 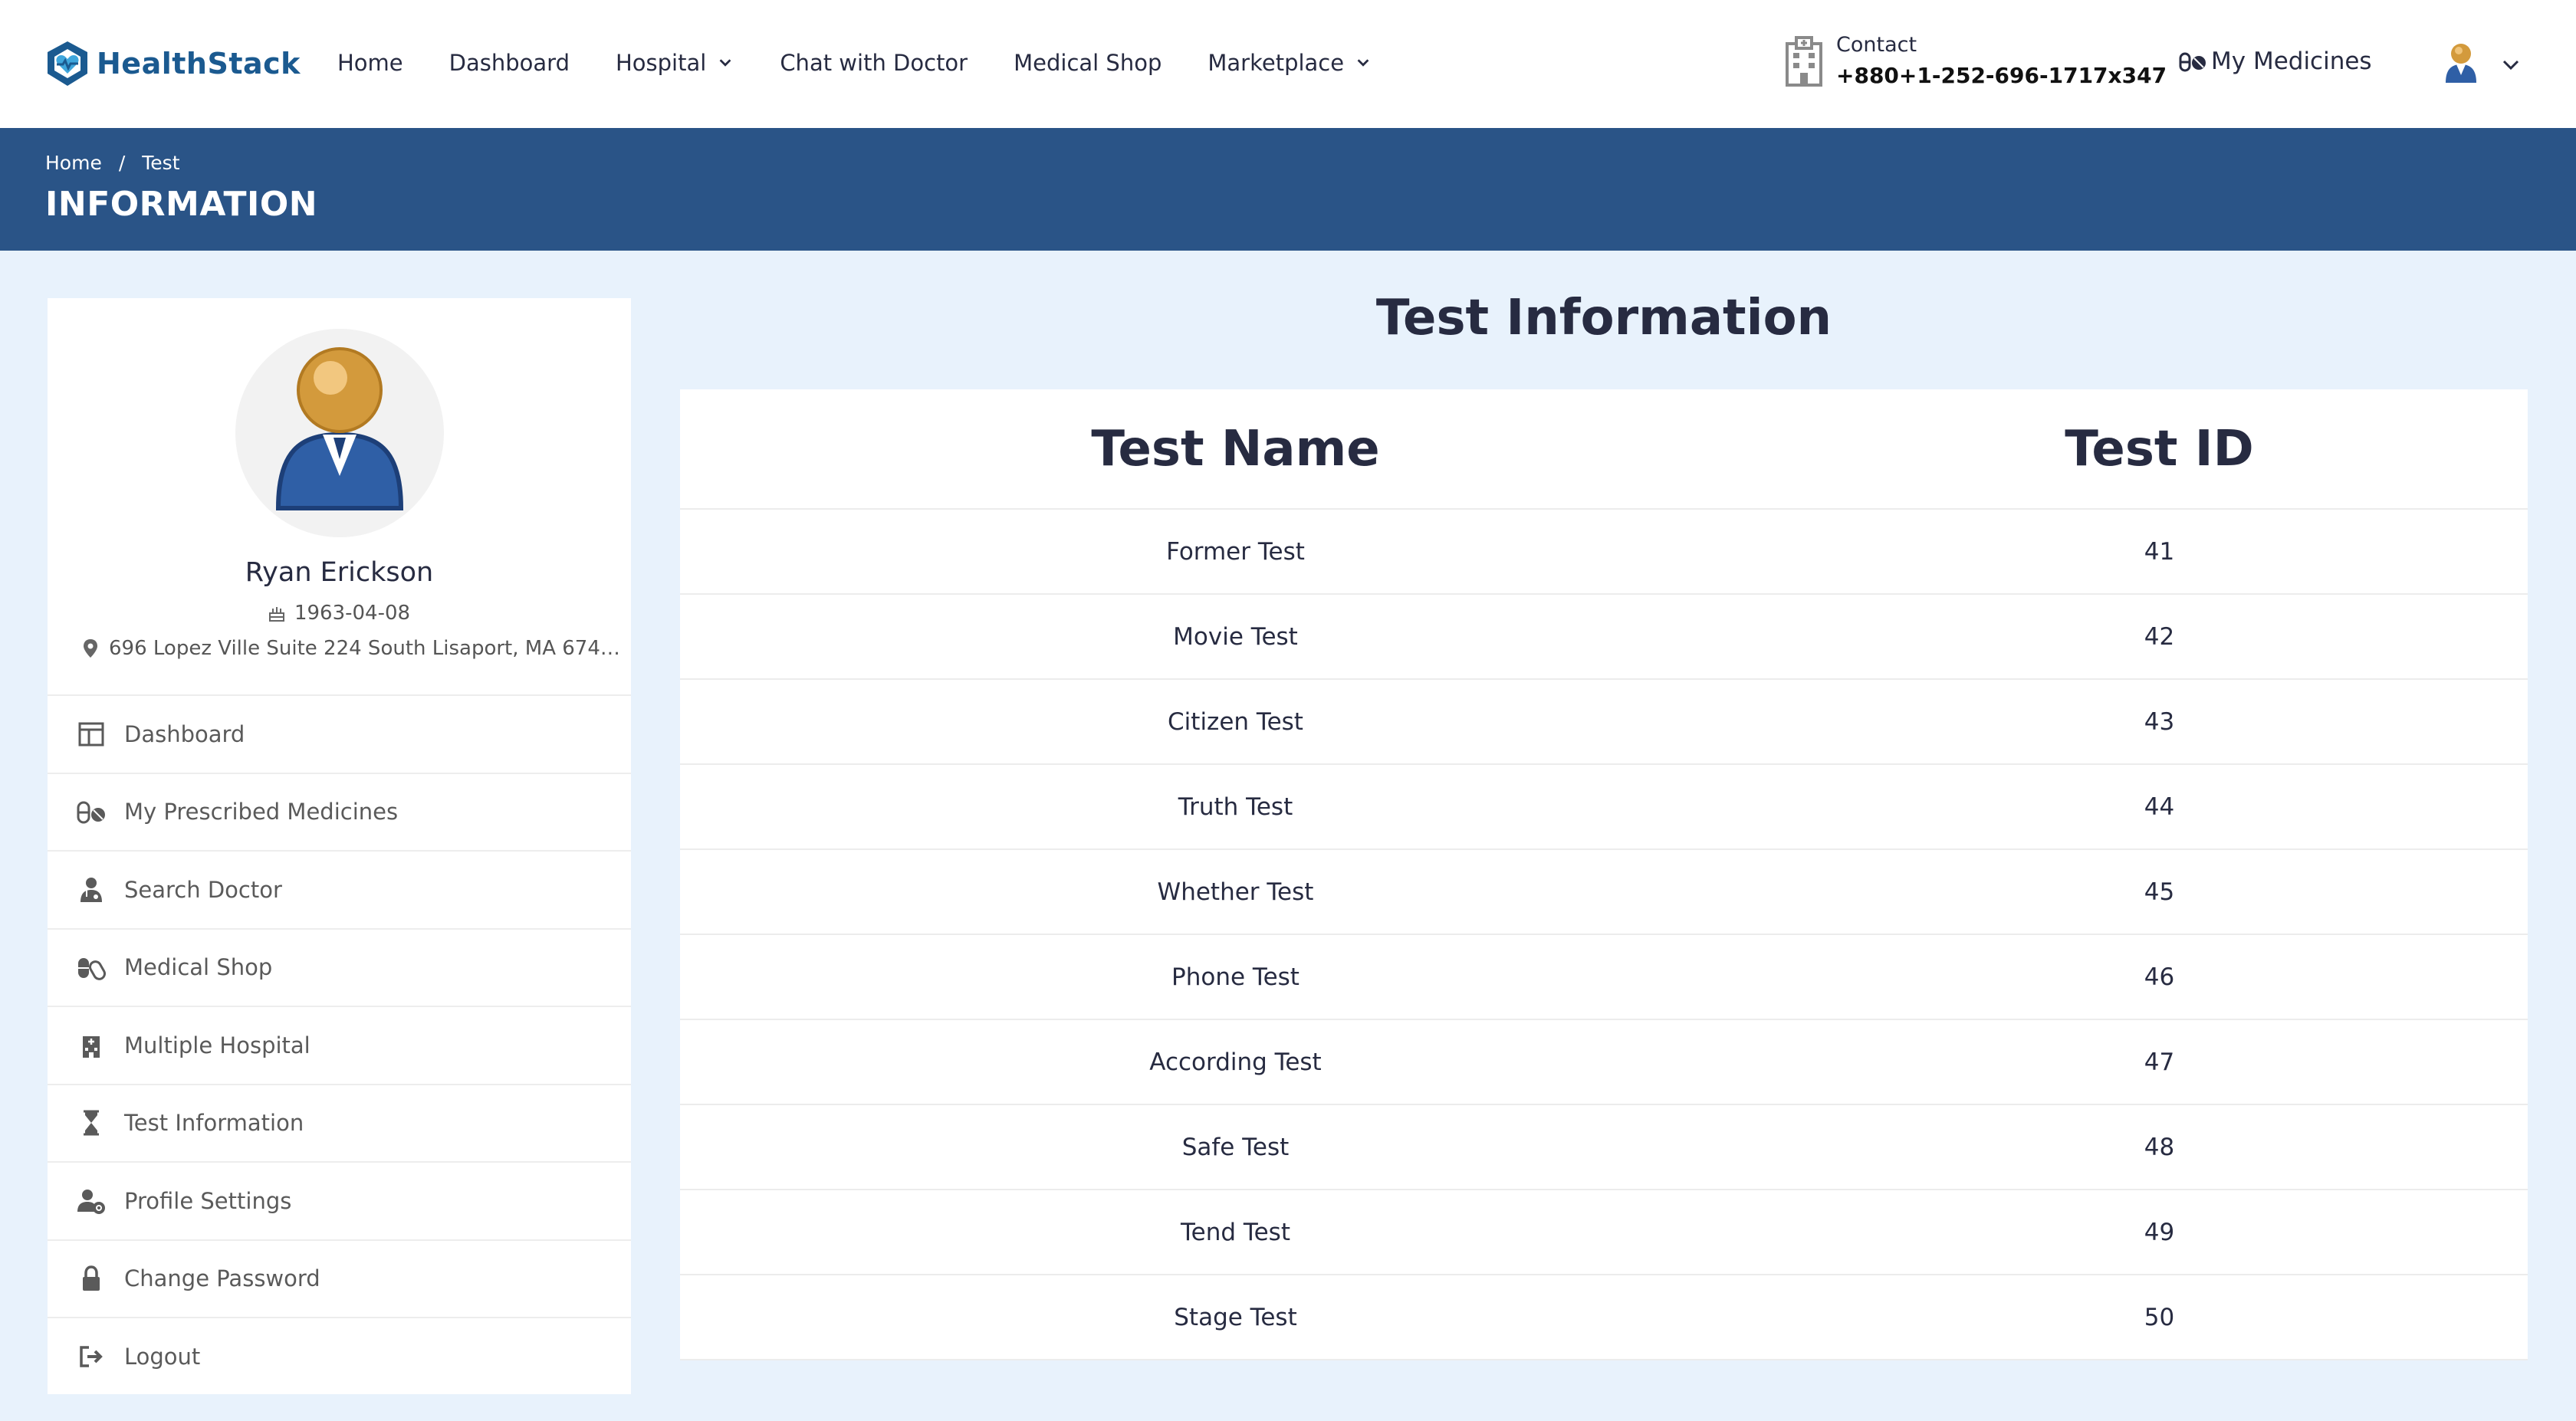 I want to click on hourglass-icon, so click(x=92, y=1123).